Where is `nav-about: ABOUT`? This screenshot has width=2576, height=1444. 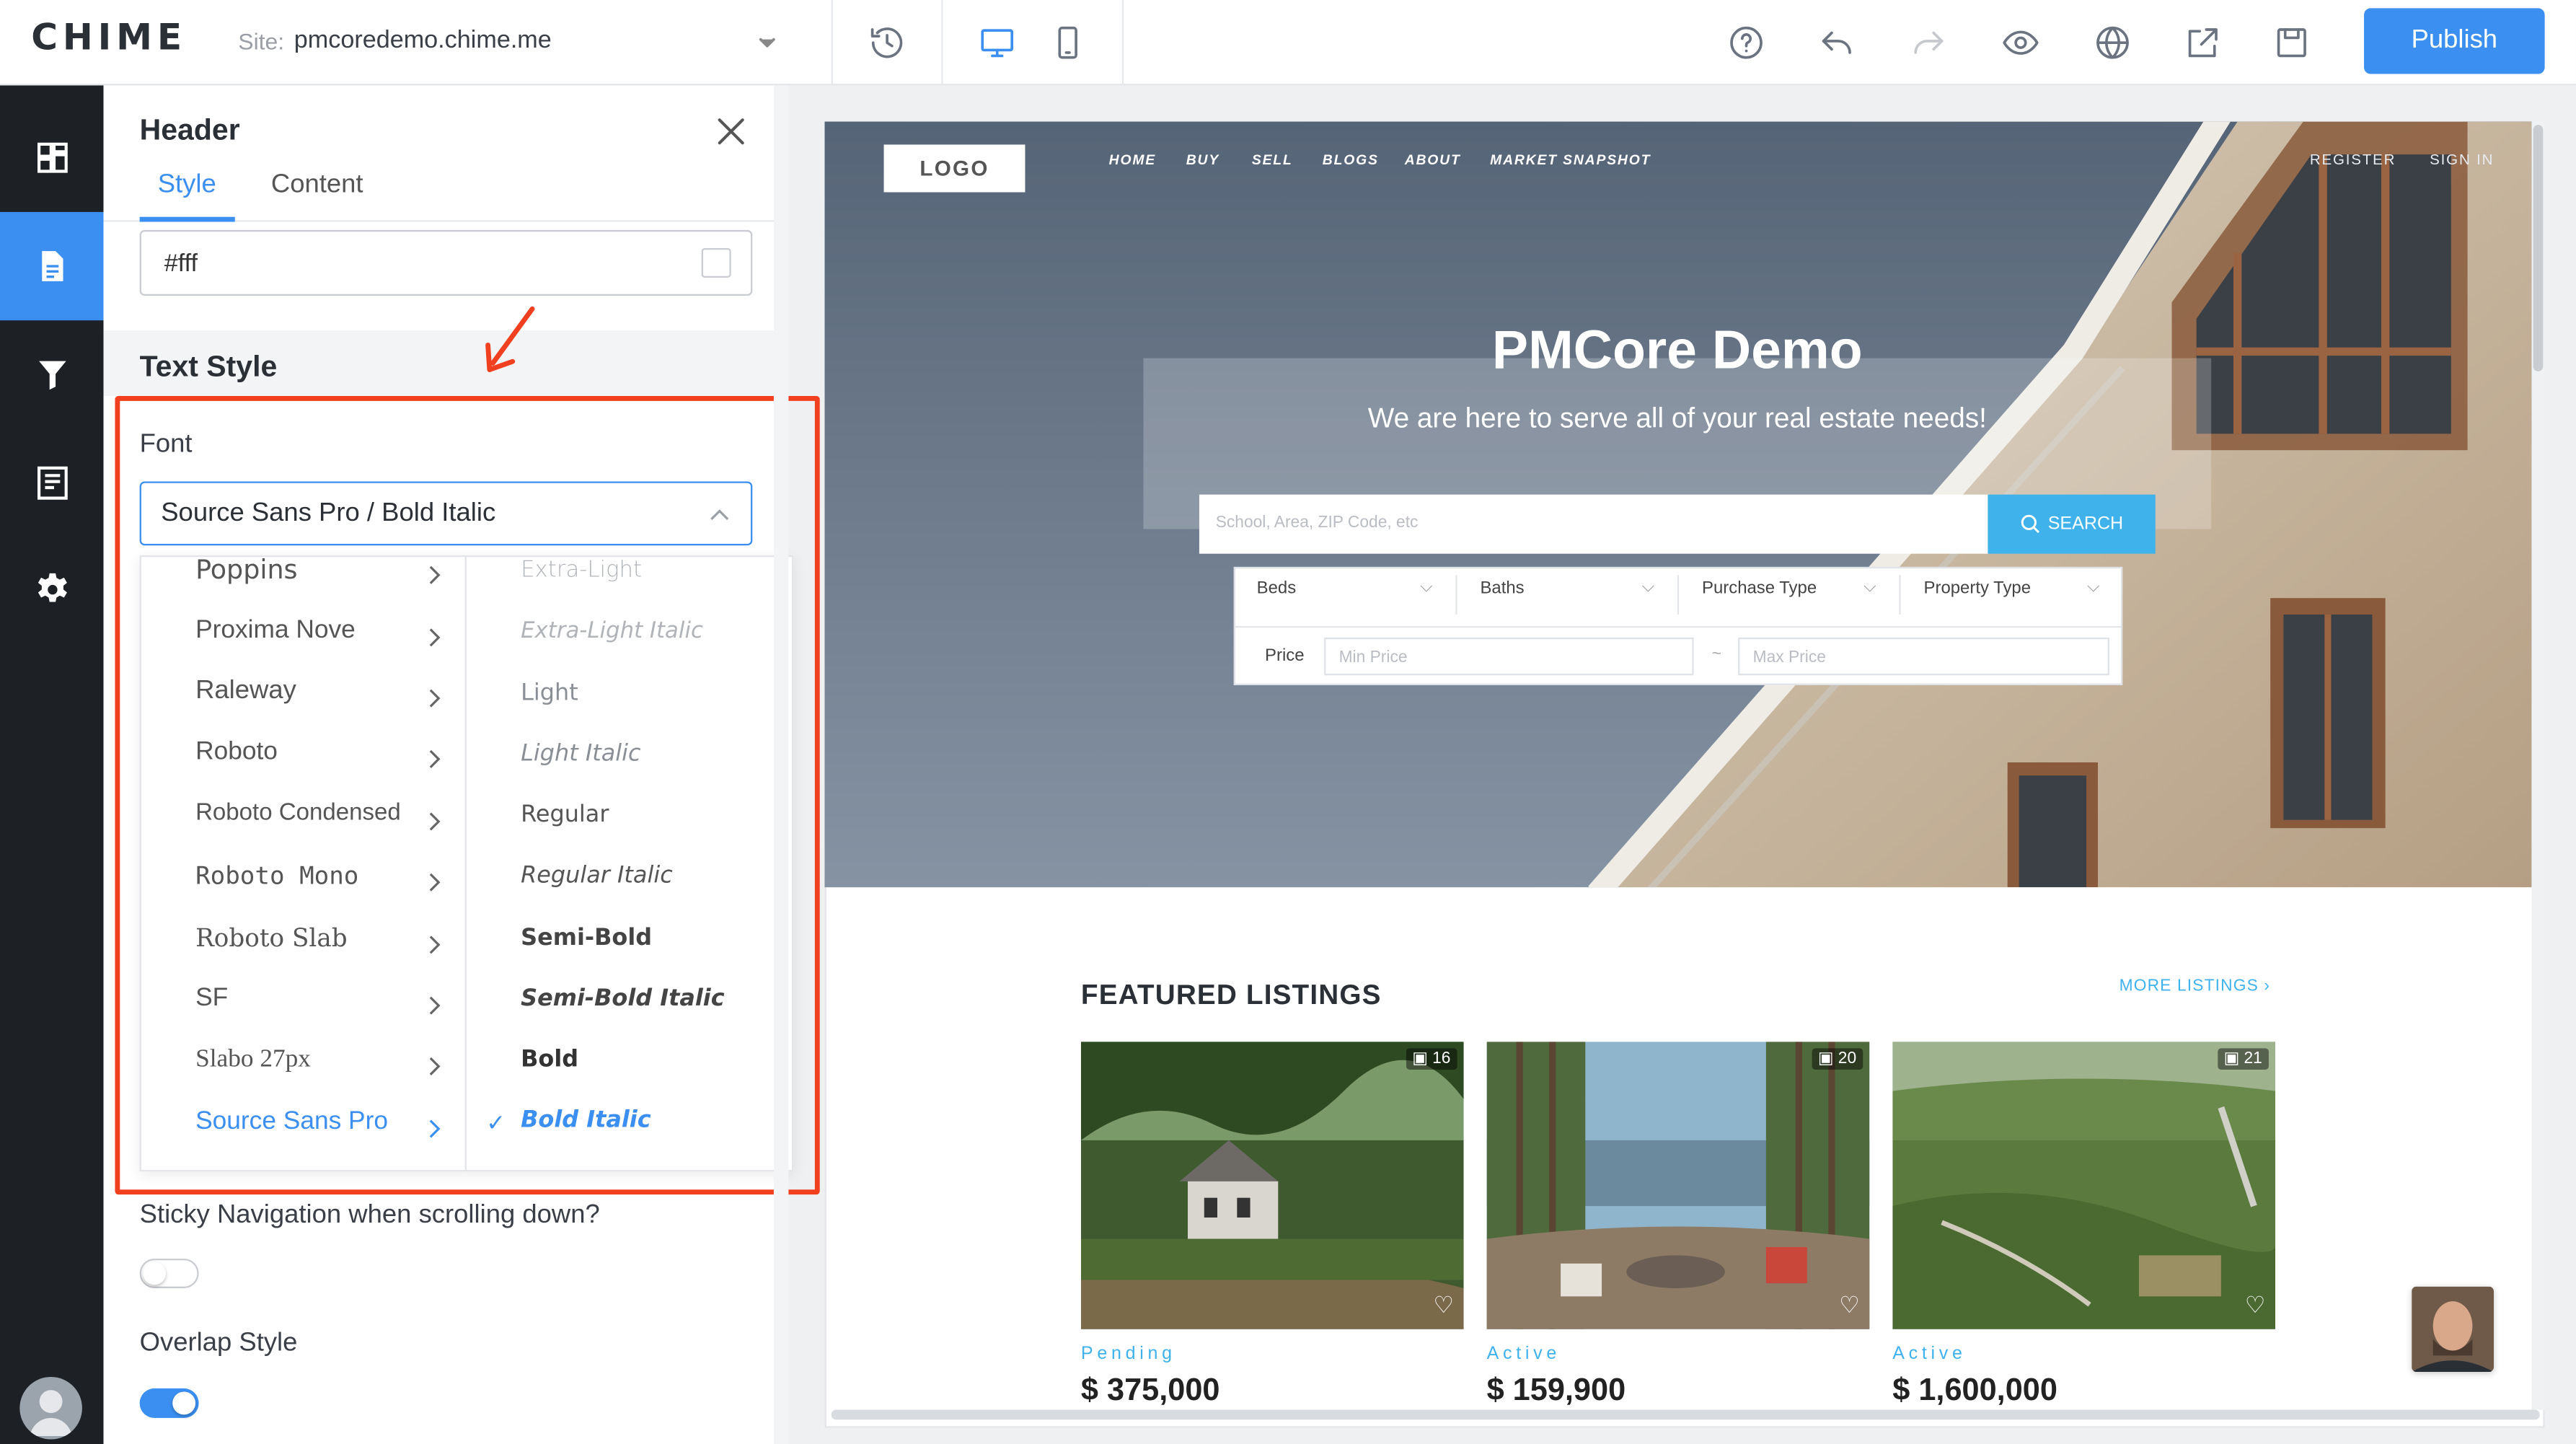
nav-about: ABOUT is located at coordinates (1433, 159).